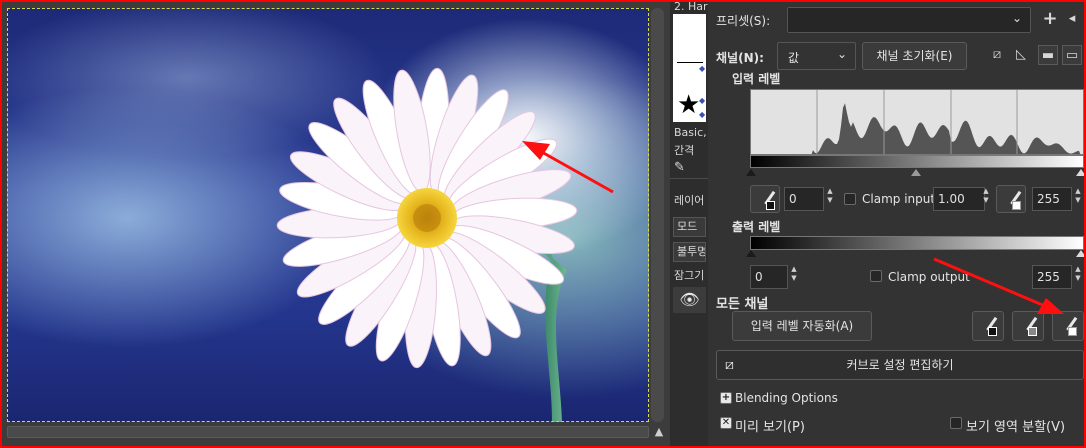 The width and height of the screenshot is (1086, 448). Describe the element at coordinates (684, 150) in the screenshot. I see `spacing-label: 간격` at that location.